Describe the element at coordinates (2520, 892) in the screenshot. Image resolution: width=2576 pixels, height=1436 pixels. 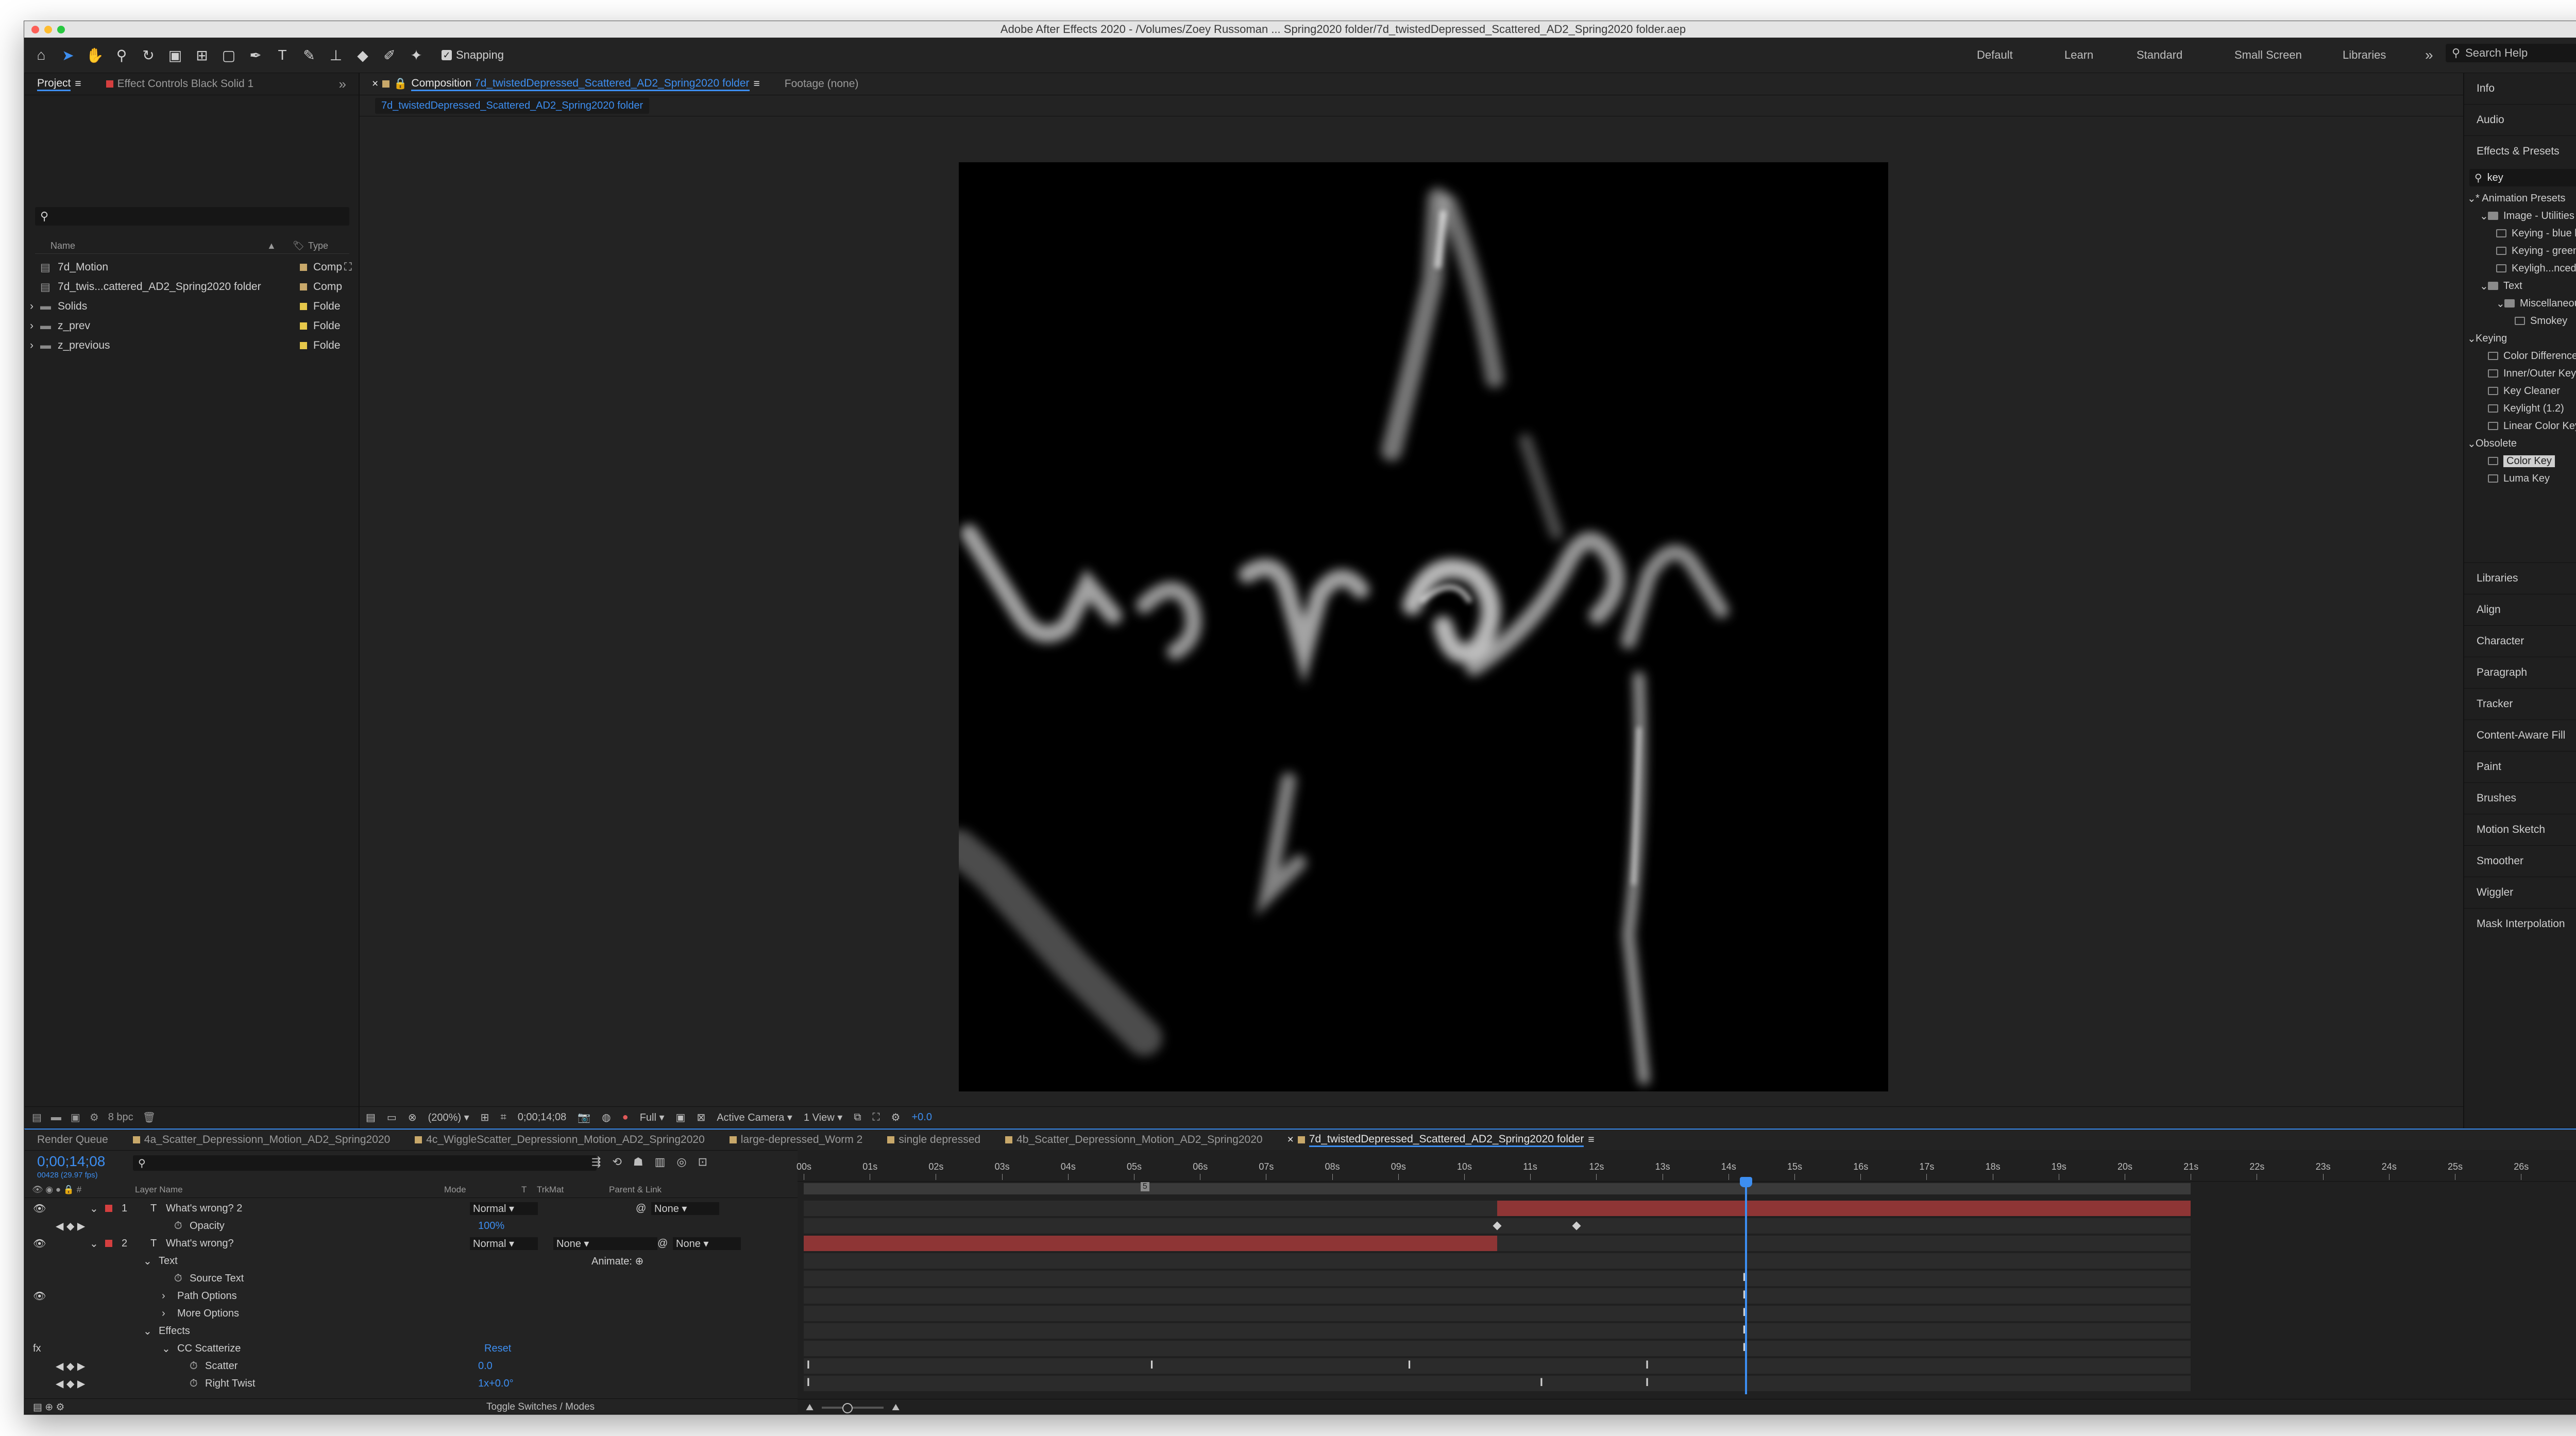
I see `panel-wiggler: Wiggler` at that location.